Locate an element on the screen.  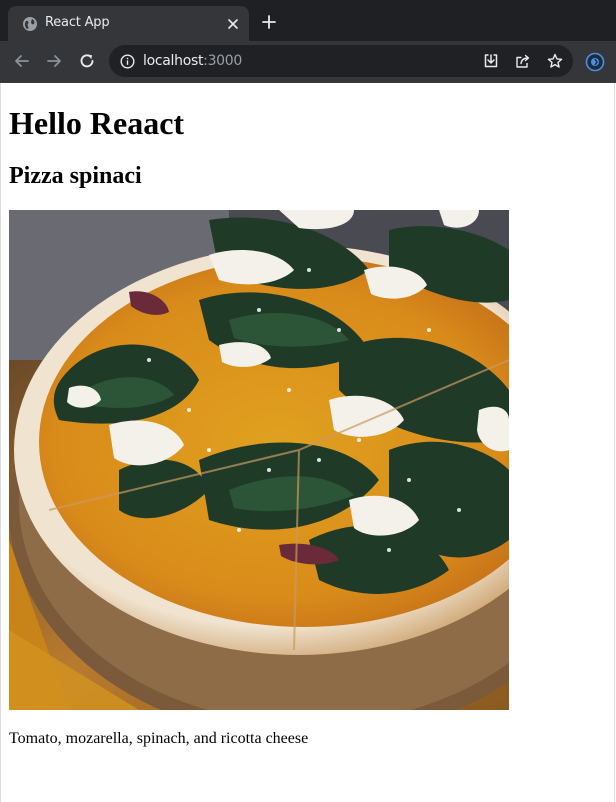
url-text: localhost:3000 is located at coordinates (192, 61).